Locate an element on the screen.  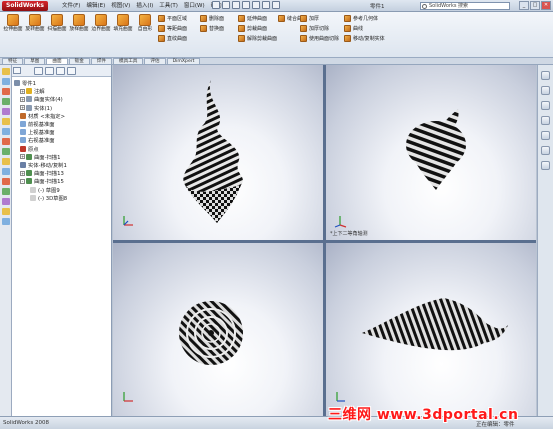
command-button: 删除面 is located at coordinates (212, 18).